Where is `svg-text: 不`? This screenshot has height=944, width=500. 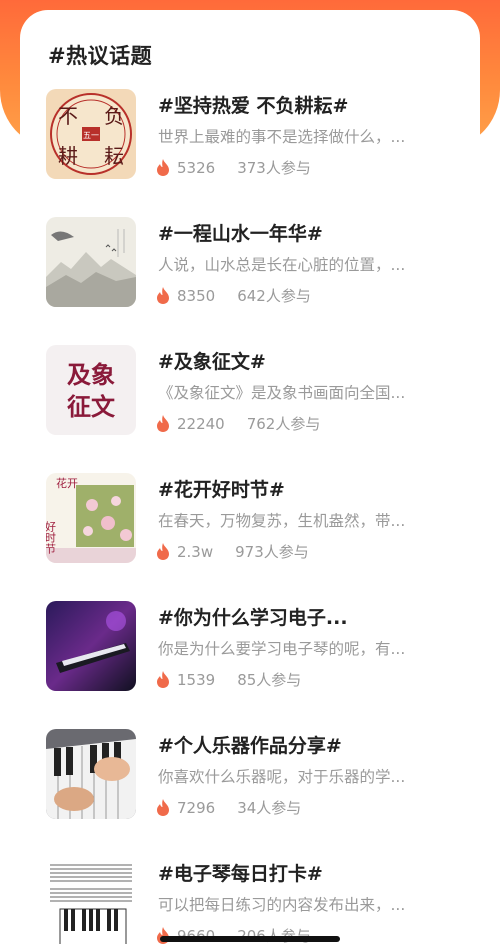
svg-text: 不 is located at coordinates (68, 116).